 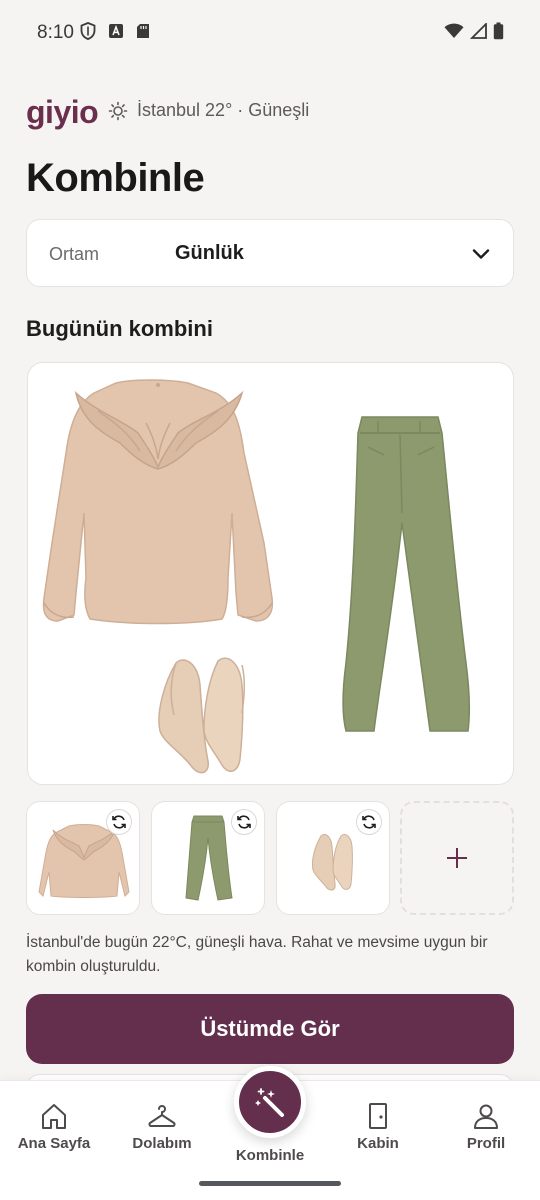 I want to click on magic-wand-icon, so click(x=269, y=1102).